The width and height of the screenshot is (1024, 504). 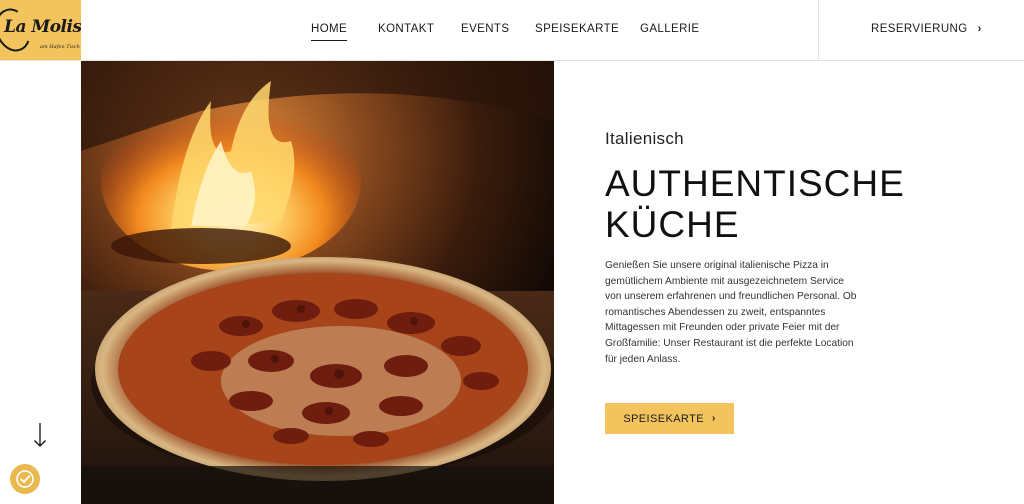 What do you see at coordinates (577, 29) in the screenshot?
I see `nav-item-speisekarte: SPEISEKARTE` at bounding box center [577, 29].